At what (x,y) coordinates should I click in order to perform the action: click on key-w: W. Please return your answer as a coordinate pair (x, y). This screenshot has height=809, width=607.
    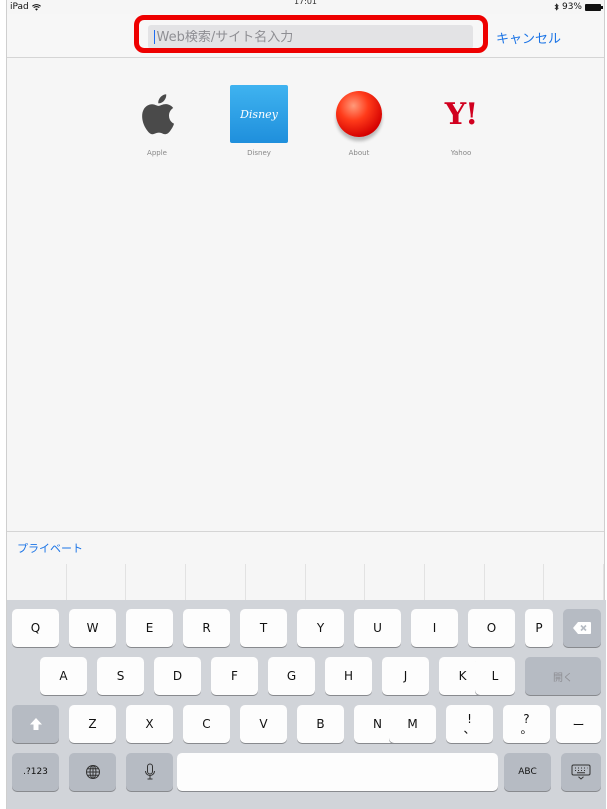
    Looking at the image, I should click on (92, 628).